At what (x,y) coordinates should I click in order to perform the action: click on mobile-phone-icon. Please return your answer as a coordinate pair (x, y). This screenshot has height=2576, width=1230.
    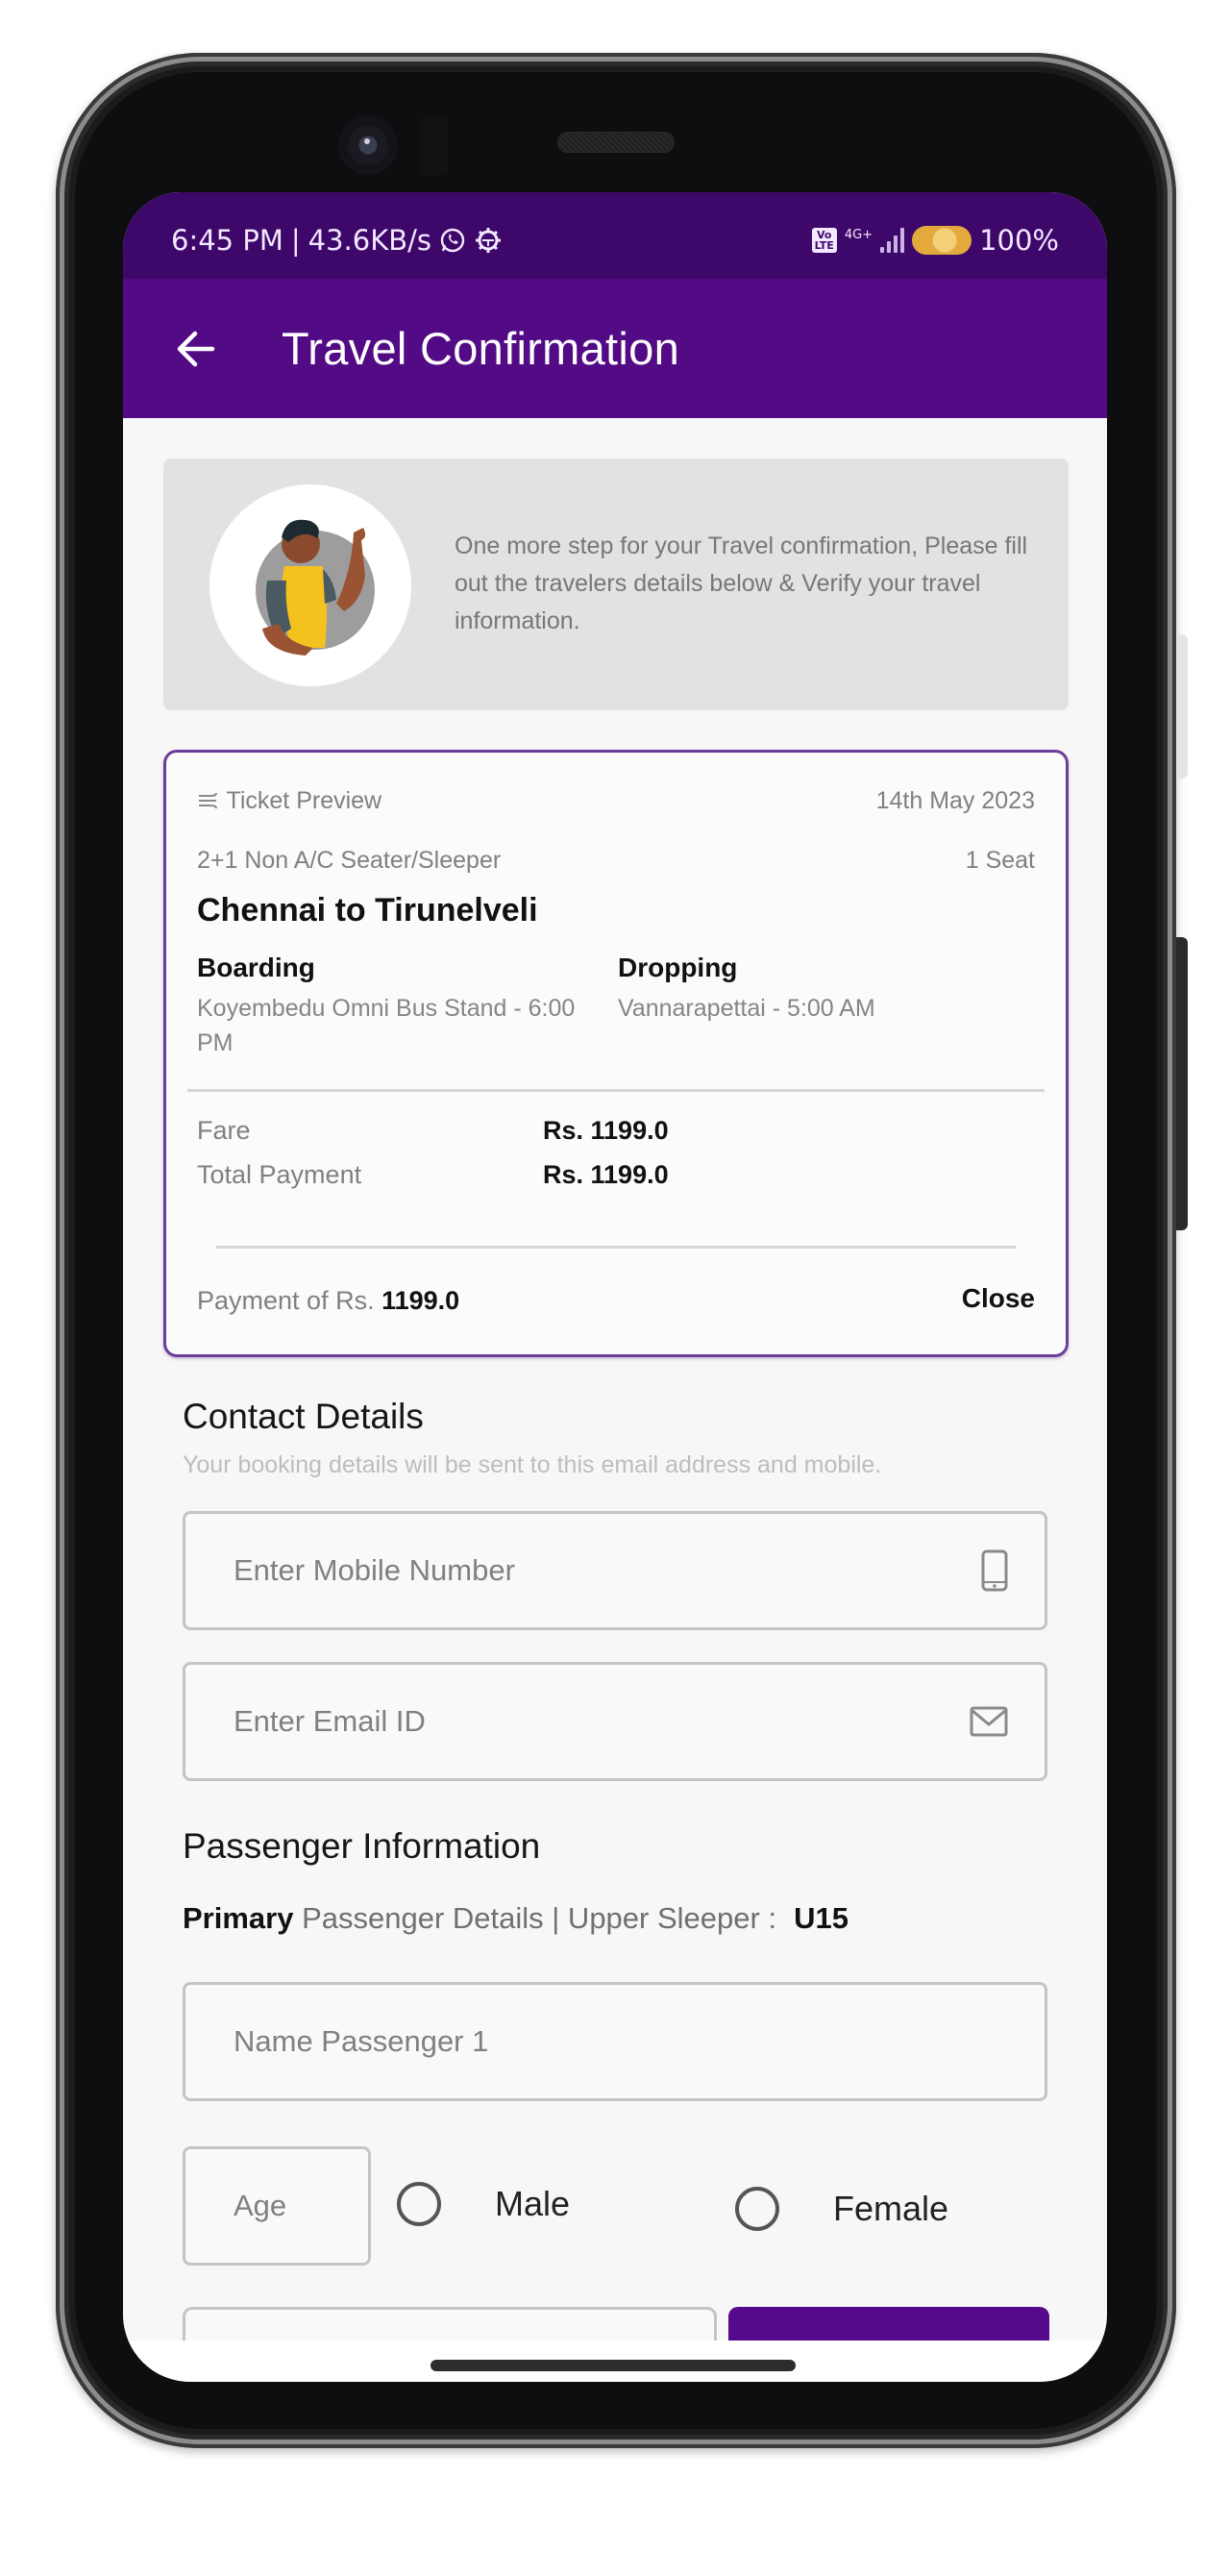
    Looking at the image, I should click on (995, 1571).